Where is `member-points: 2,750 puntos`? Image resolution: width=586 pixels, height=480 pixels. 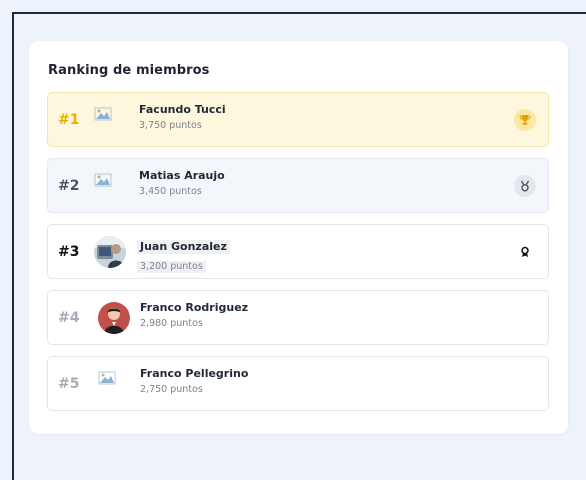 member-points: 2,750 puntos is located at coordinates (171, 389).